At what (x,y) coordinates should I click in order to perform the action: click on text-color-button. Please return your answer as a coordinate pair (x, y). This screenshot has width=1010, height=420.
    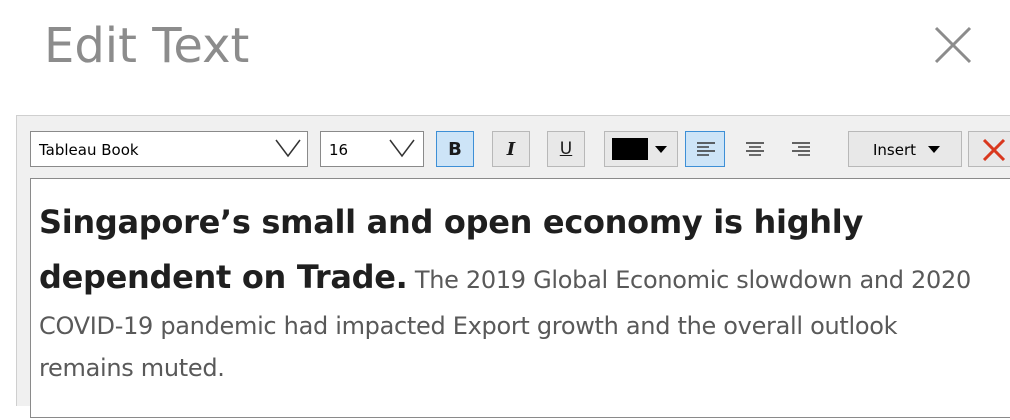
    Looking at the image, I should click on (641, 149).